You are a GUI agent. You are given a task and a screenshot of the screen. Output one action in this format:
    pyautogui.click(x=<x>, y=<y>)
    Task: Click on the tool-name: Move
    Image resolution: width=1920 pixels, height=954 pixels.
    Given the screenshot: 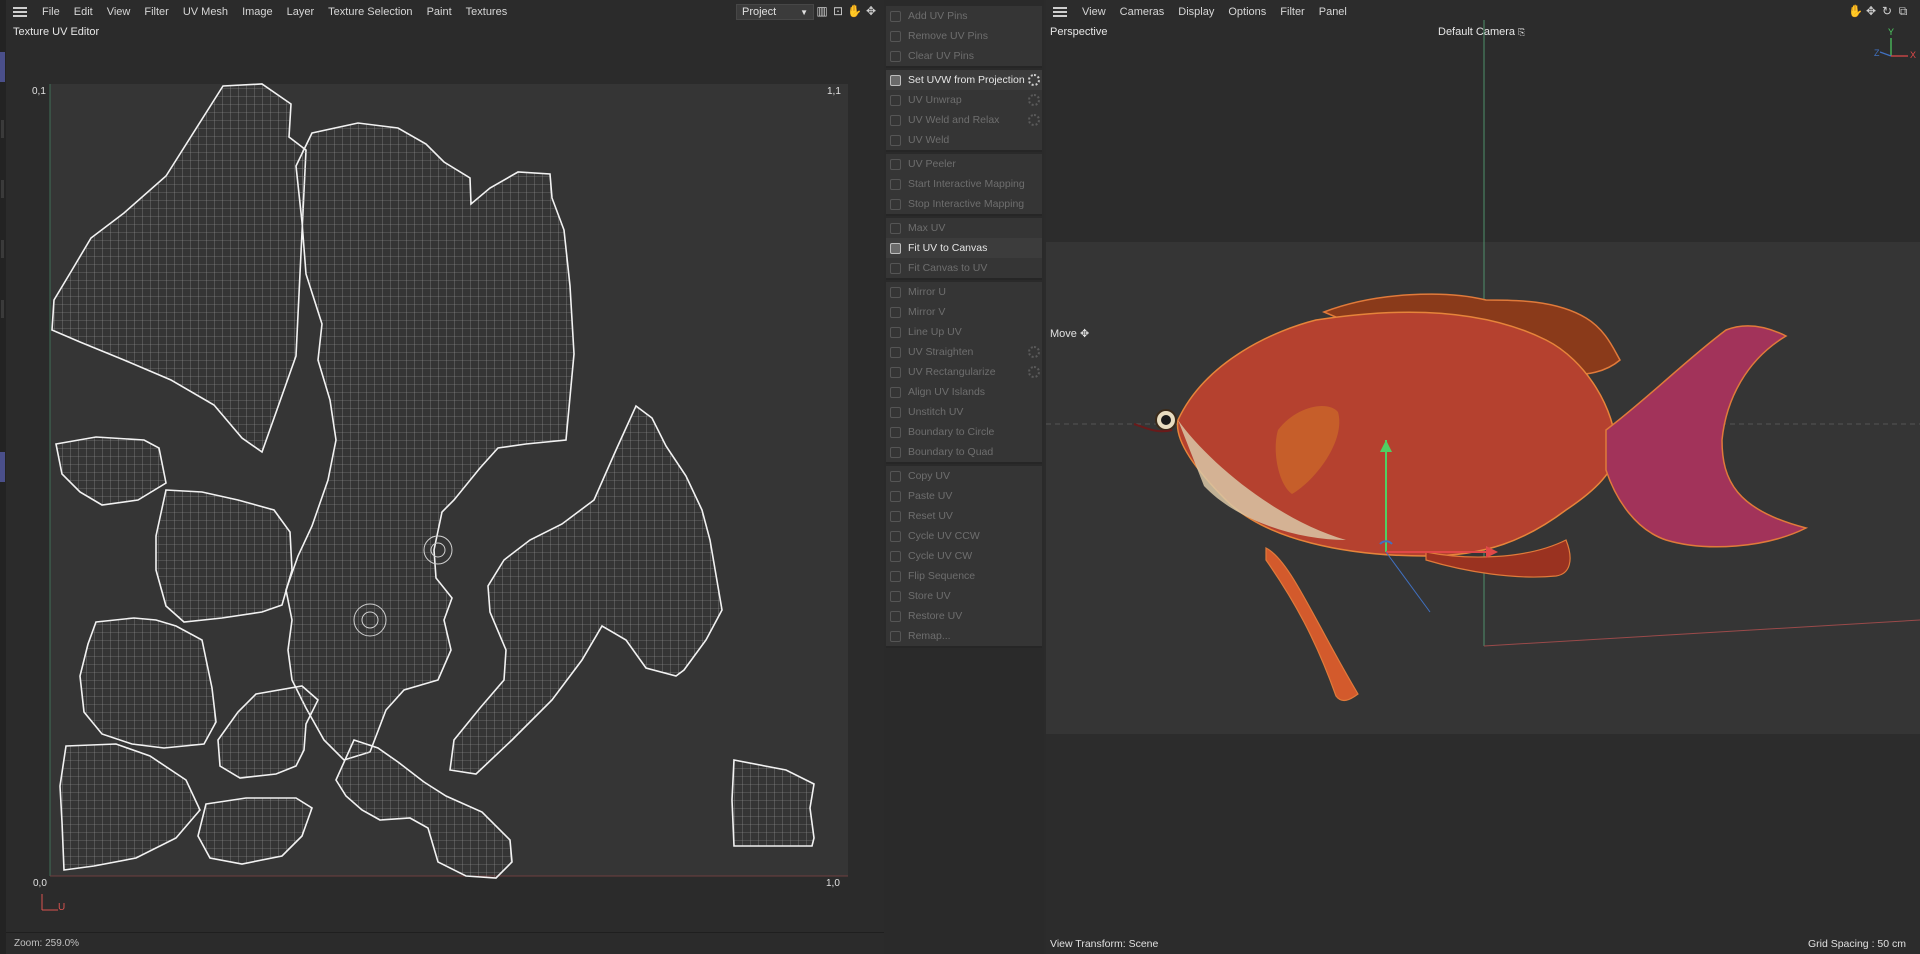 What is the action you would take?
    pyautogui.click(x=1063, y=334)
    